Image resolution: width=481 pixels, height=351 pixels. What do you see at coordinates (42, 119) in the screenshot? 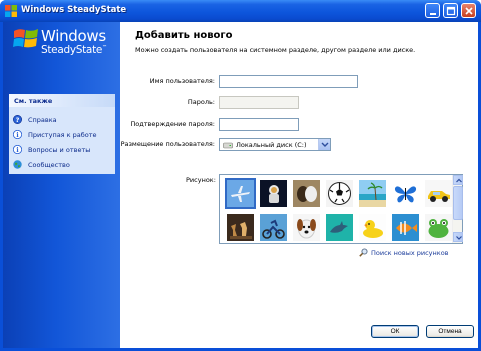
I see `see-also-help-label: Справка` at bounding box center [42, 119].